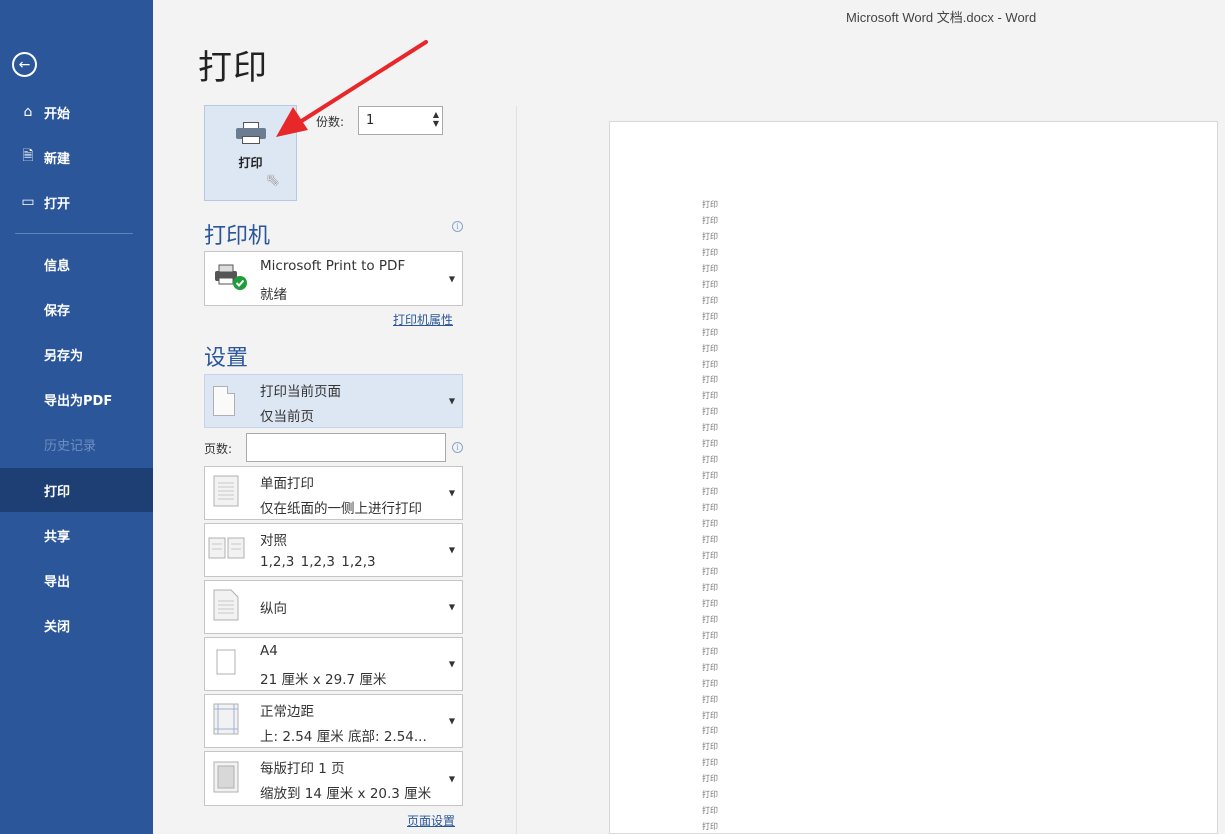 The image size is (1225, 834). What do you see at coordinates (231, 279) in the screenshot?
I see `printer-ready-icon` at bounding box center [231, 279].